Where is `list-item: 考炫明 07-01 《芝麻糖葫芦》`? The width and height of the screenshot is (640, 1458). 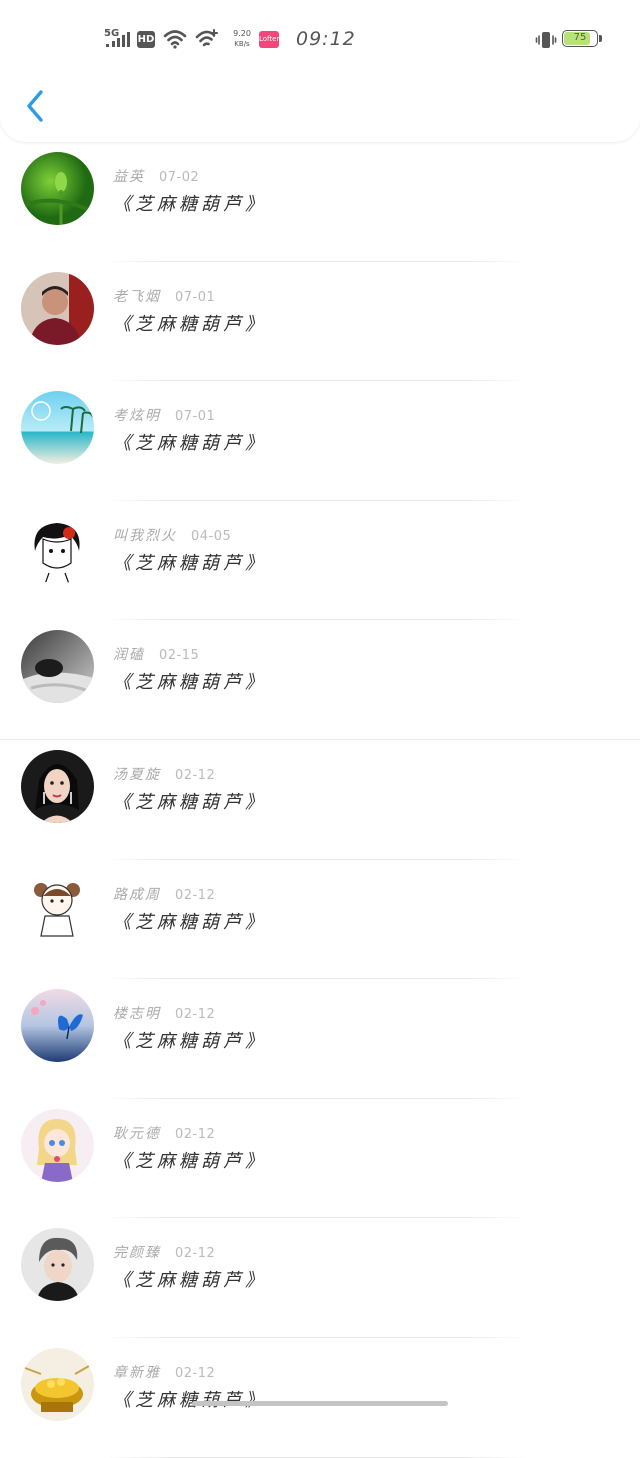 list-item: 考炫明 07-01 《芝麻糖葫芦》 is located at coordinates (320, 441).